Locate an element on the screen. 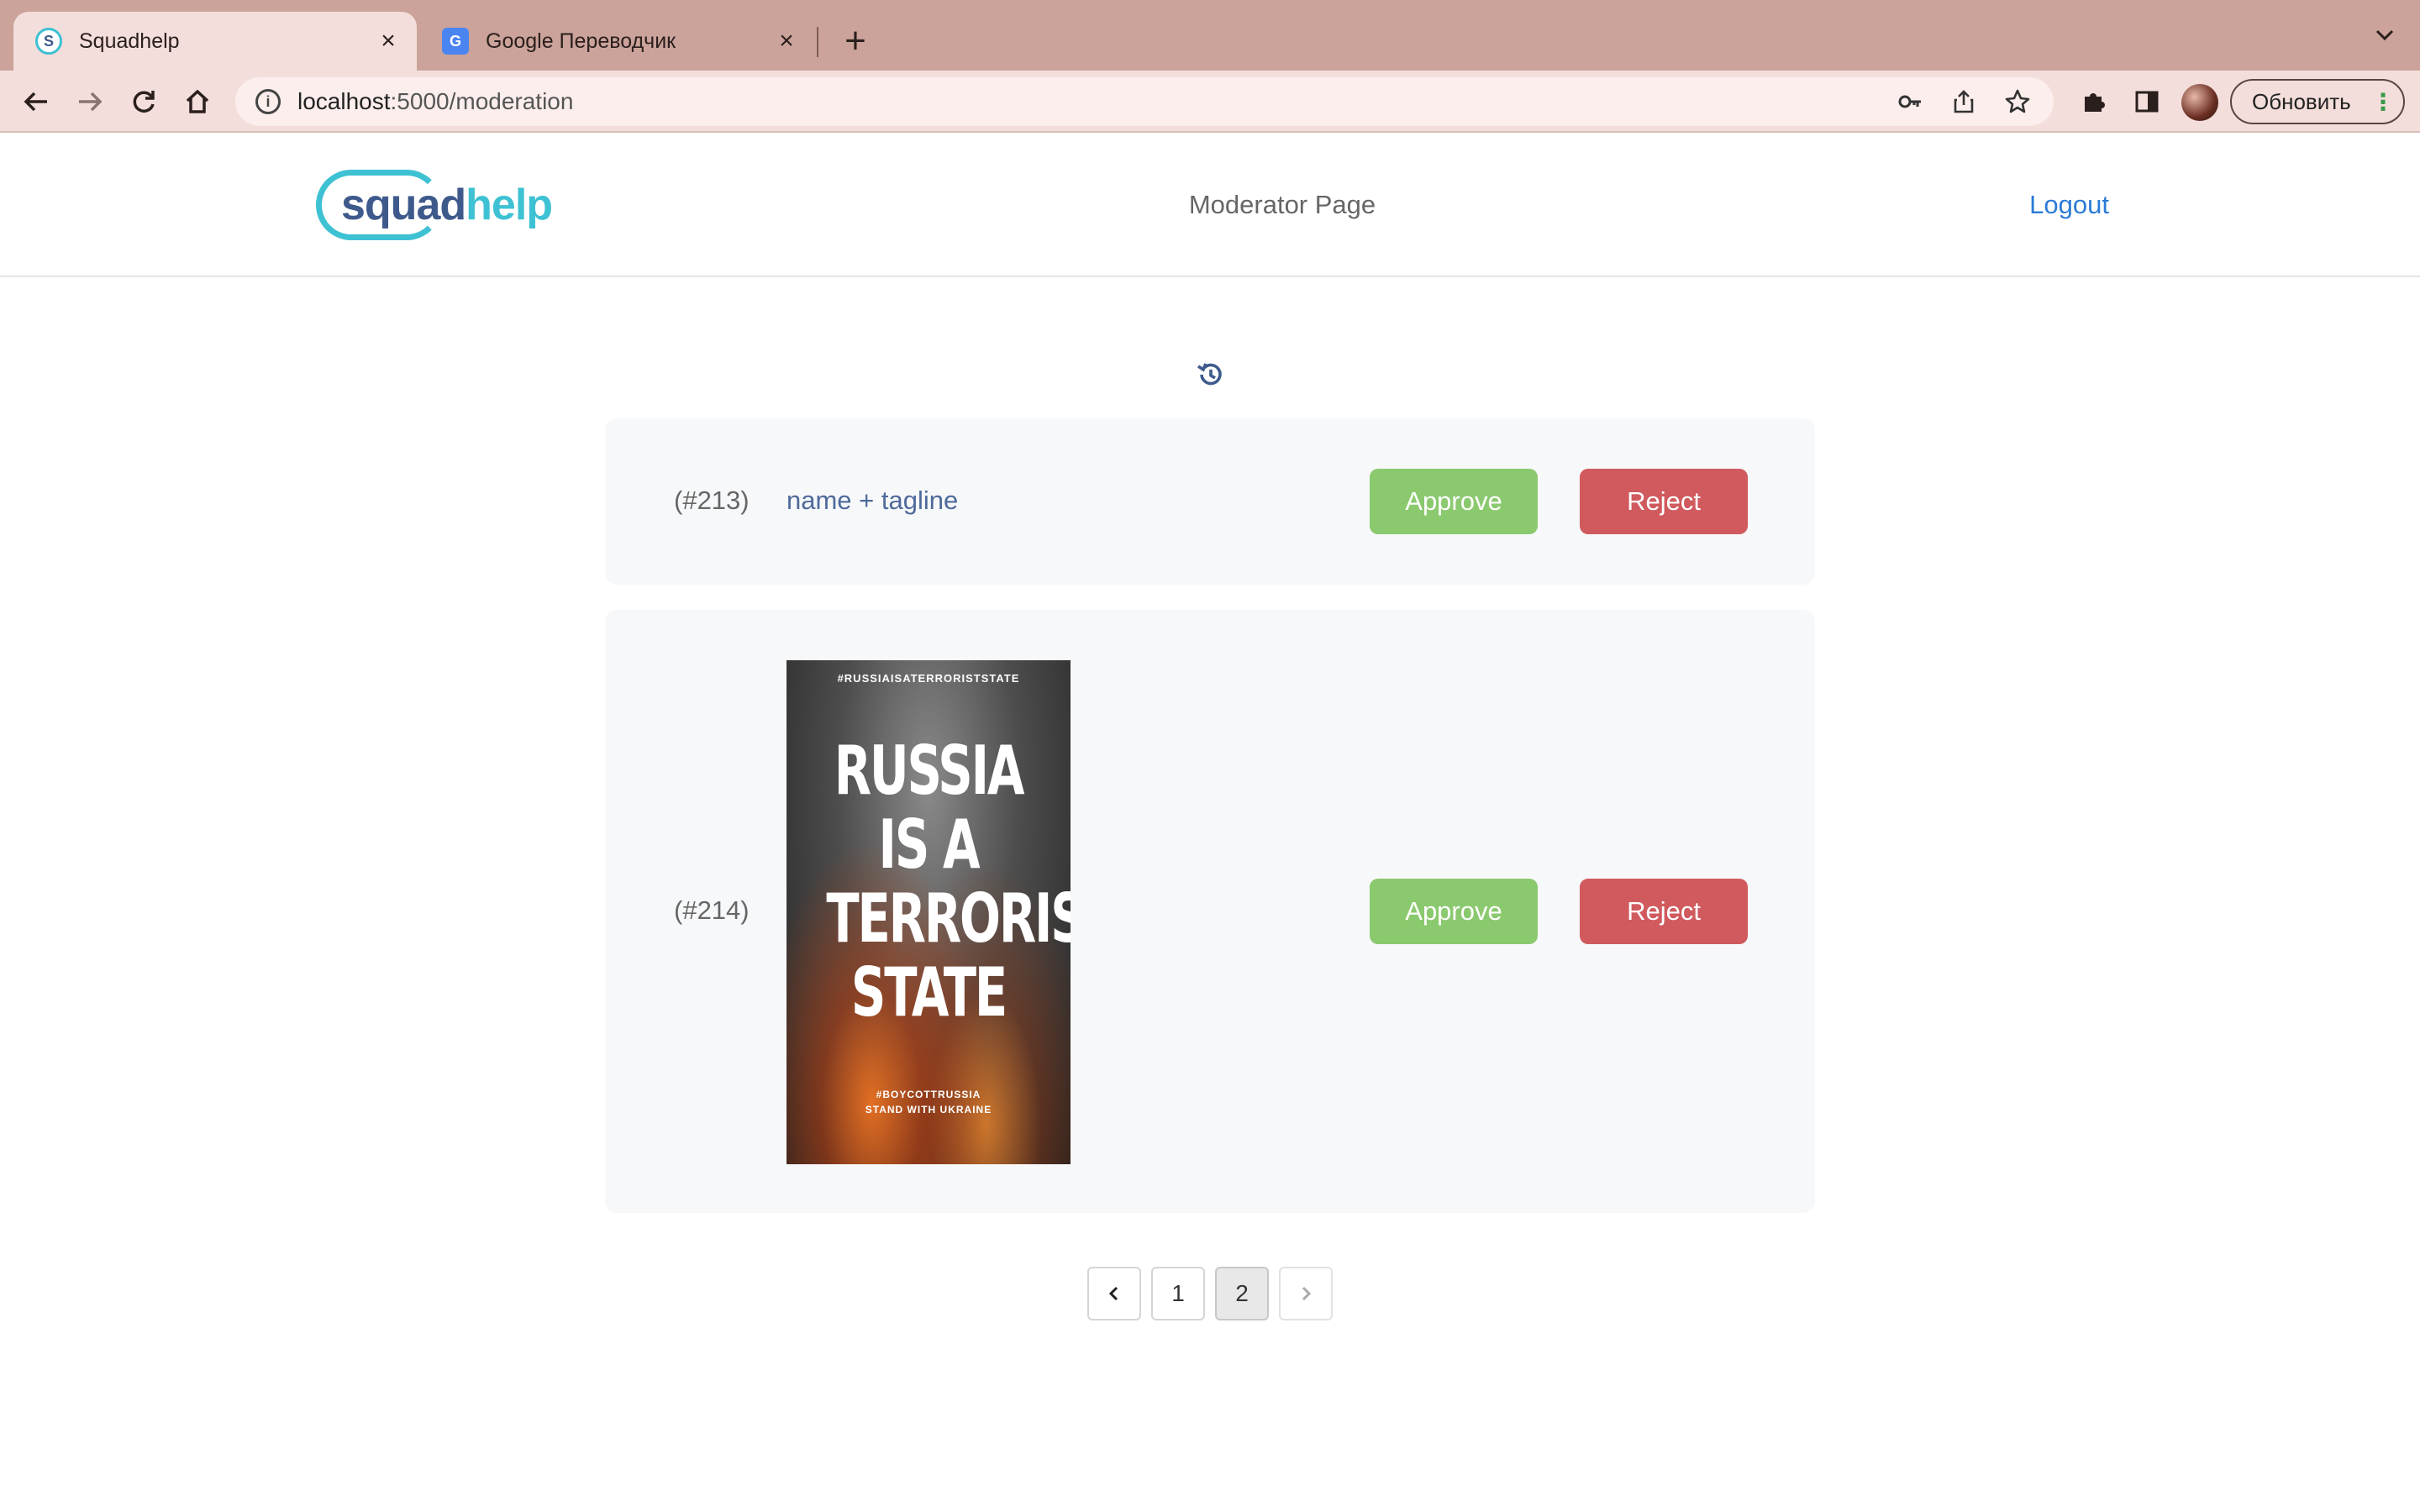 Image resolution: width=2420 pixels, height=1512 pixels. tab-google-translate: G Google Переводчик × is located at coordinates (617, 41).